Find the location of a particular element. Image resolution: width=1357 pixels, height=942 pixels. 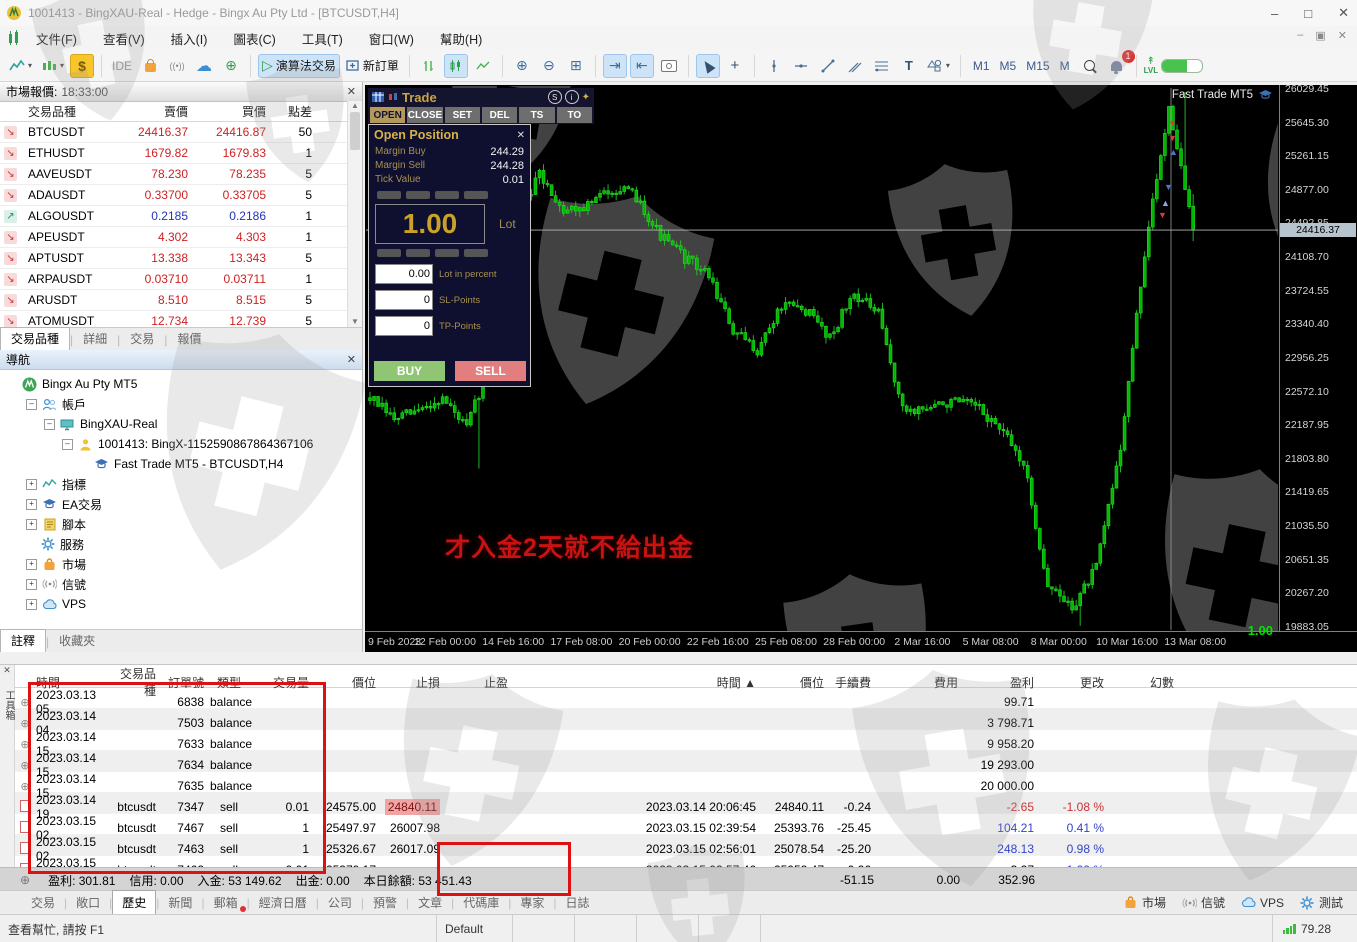

toolbox-tab-0: 交易 is located at coordinates (43, 902).